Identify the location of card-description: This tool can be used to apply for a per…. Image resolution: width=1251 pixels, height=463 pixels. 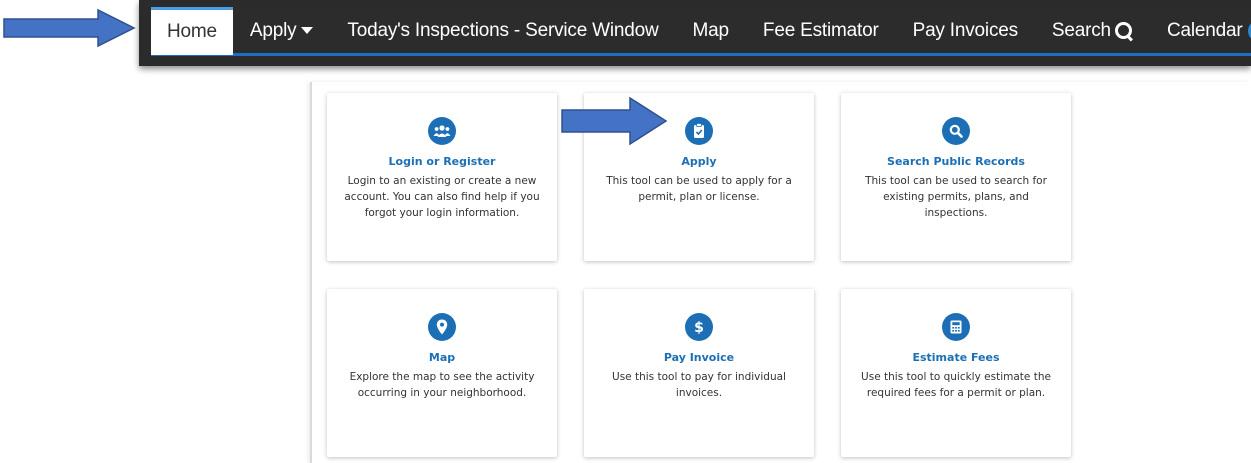
(699, 189).